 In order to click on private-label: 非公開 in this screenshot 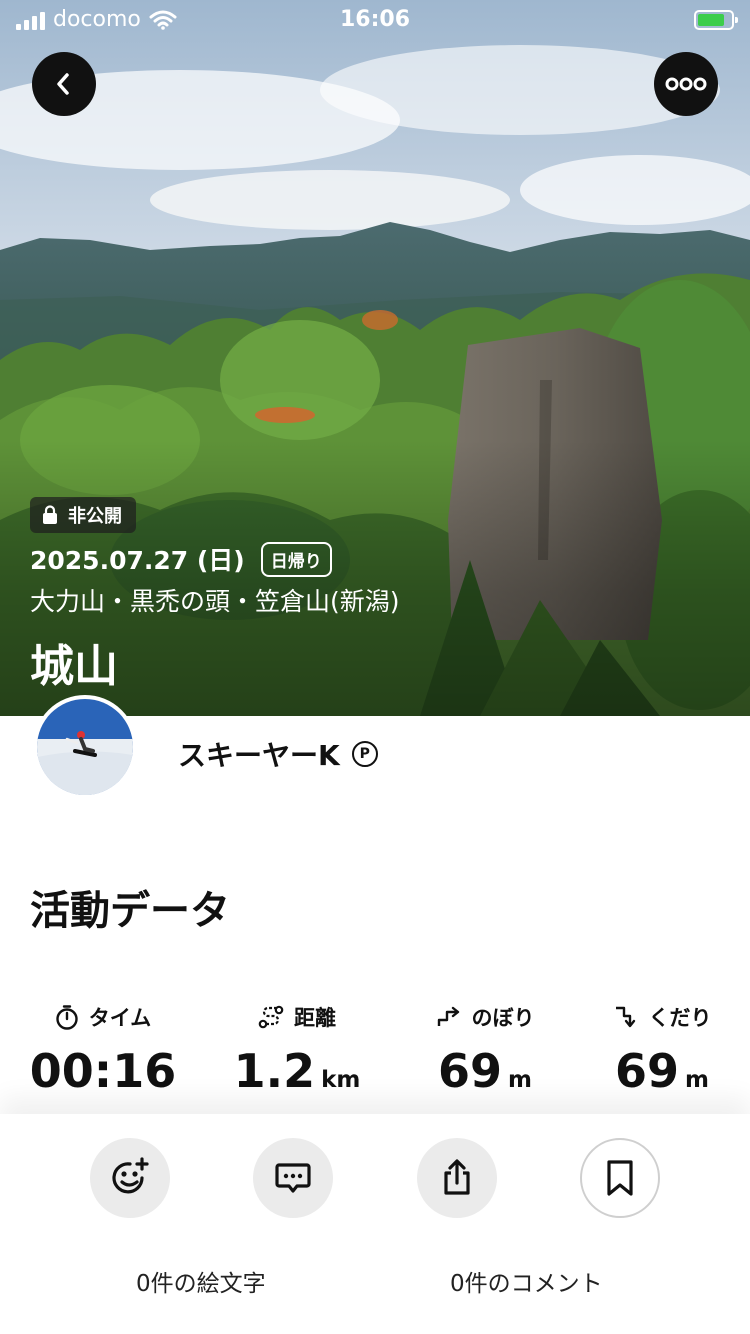, I will do `click(95, 516)`.